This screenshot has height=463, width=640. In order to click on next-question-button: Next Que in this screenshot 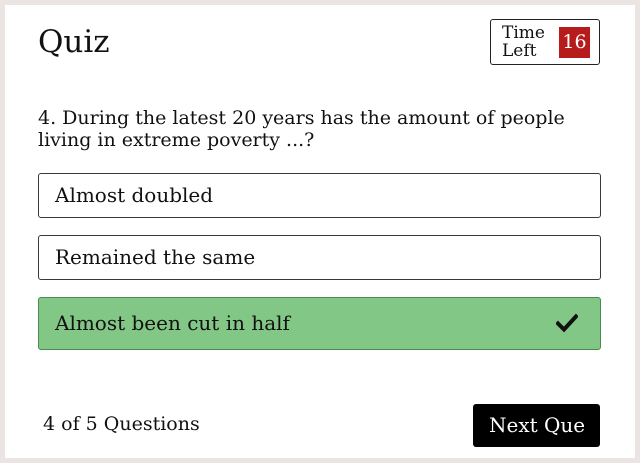, I will do `click(536, 425)`.